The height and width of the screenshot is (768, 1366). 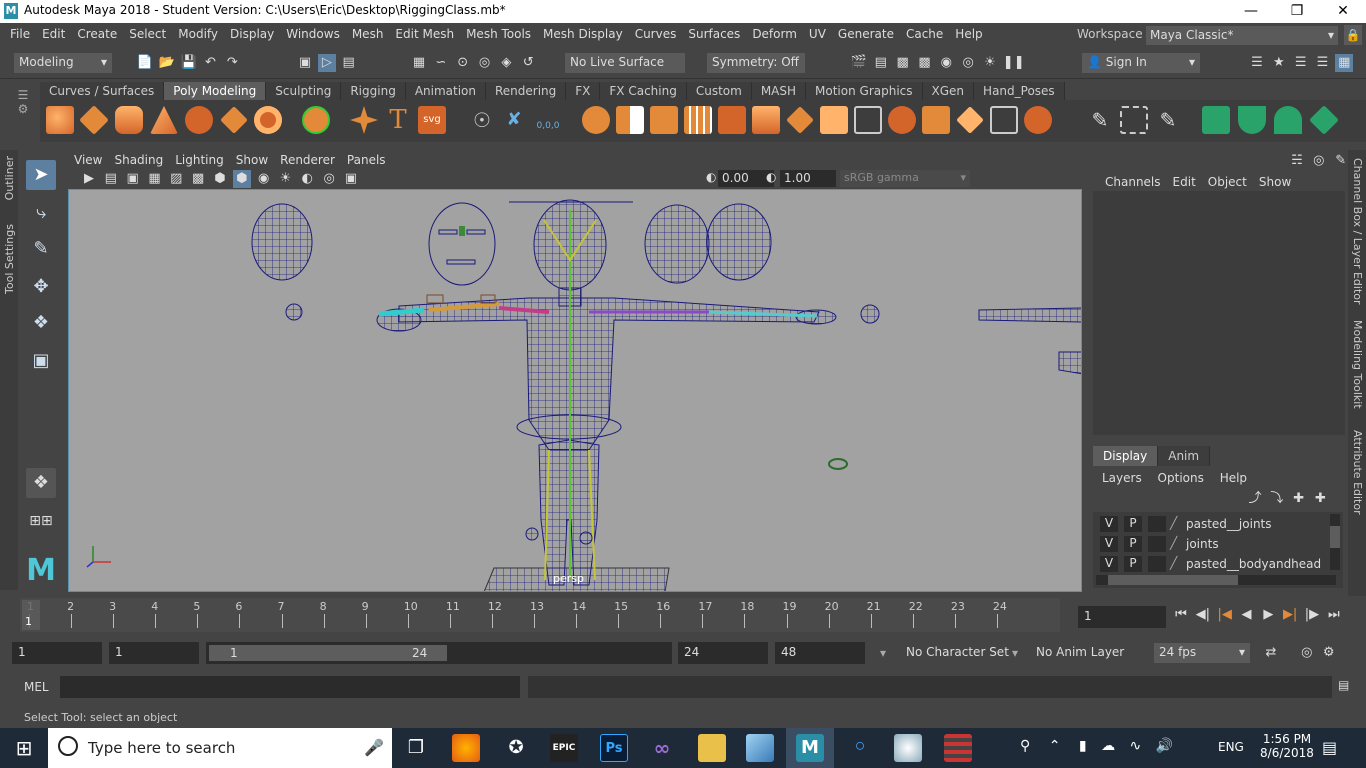 I want to click on mel-input, so click(x=290, y=687).